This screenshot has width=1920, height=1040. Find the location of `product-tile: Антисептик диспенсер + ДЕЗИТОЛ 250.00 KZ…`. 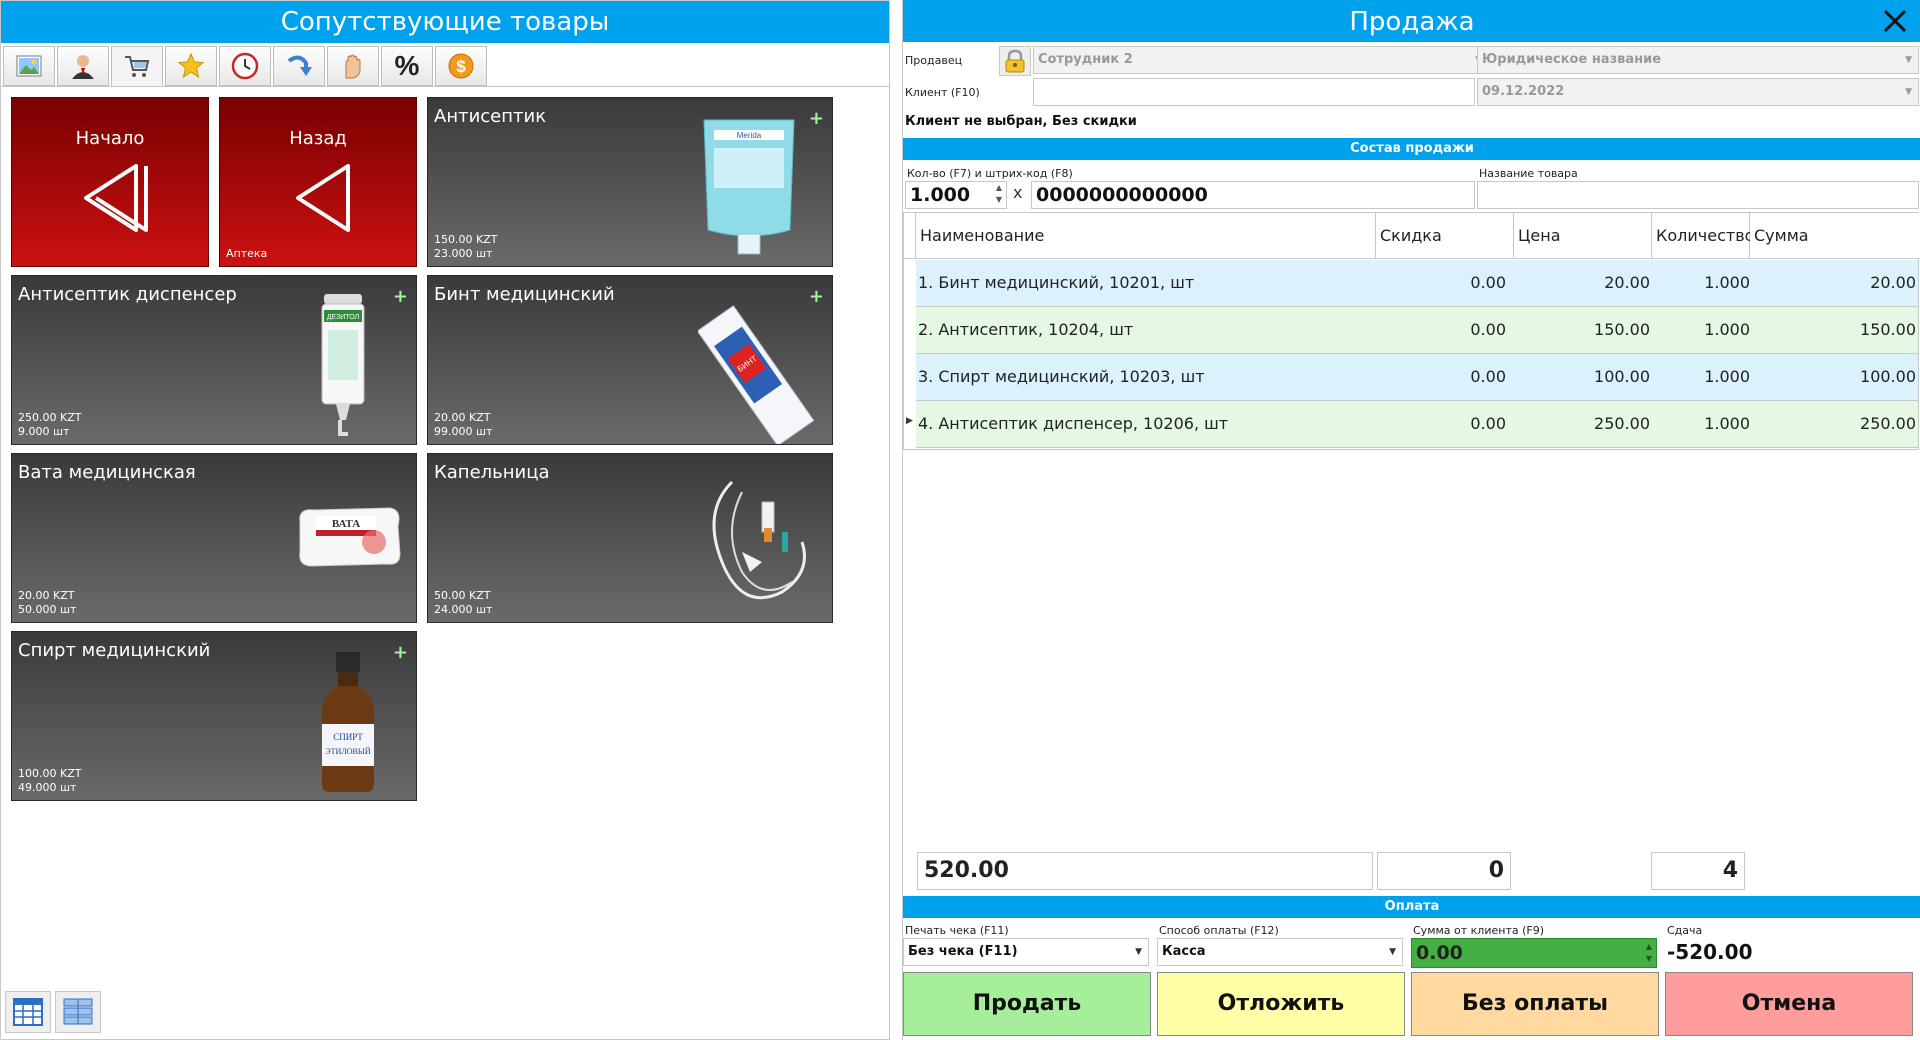

product-tile: Антисептик диспенсер + ДЕЗИТОЛ 250.00 KZ… is located at coordinates (214, 360).